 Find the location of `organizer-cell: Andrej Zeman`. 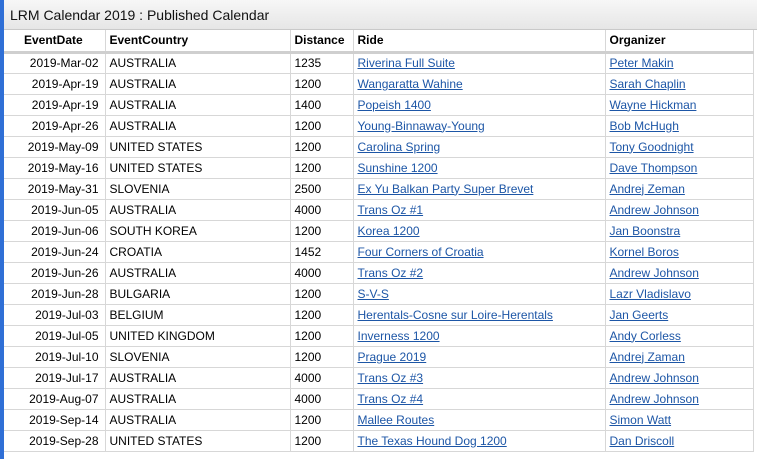

organizer-cell: Andrej Zeman is located at coordinates (679, 189).